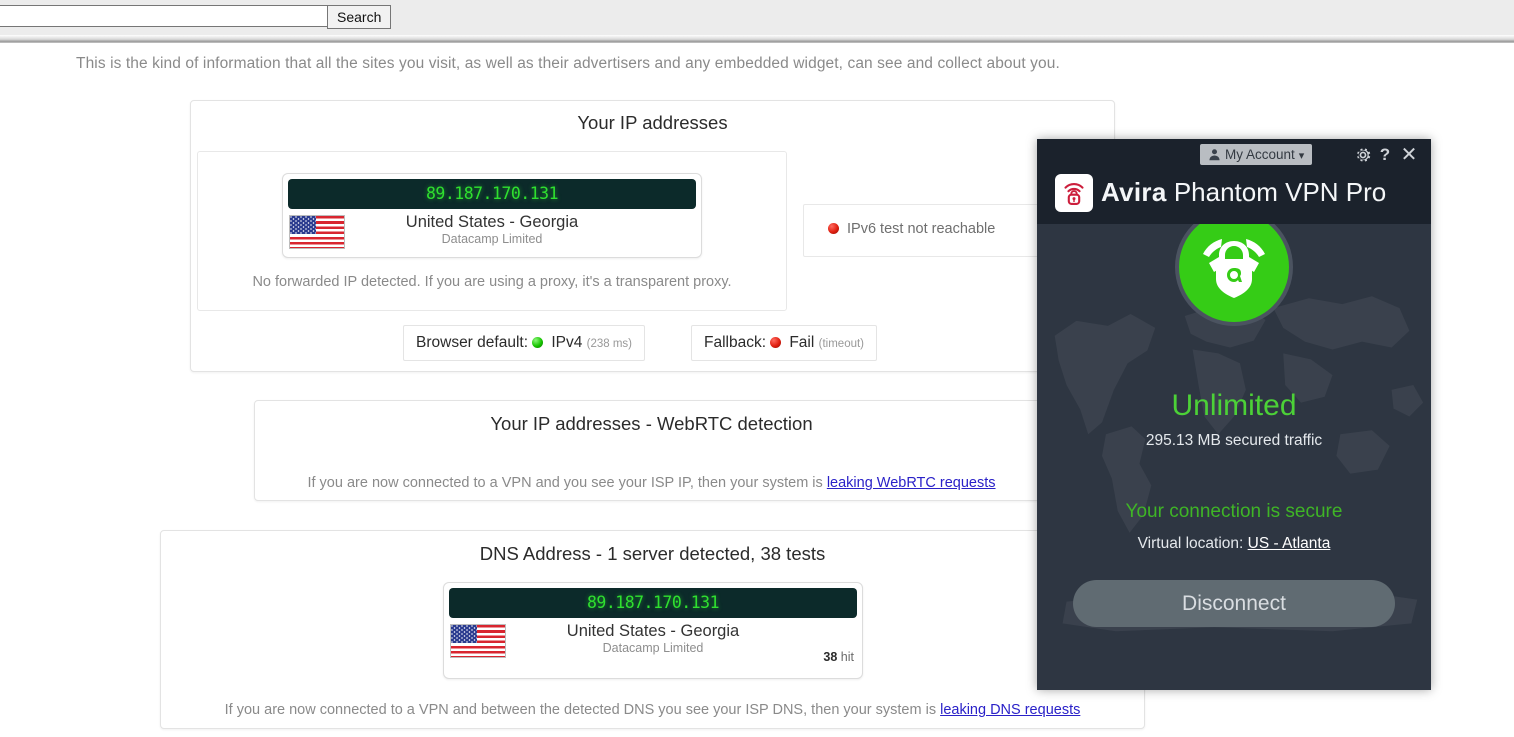 This screenshot has width=1514, height=737. I want to click on my-account-button: My Account ▾, so click(1256, 154).